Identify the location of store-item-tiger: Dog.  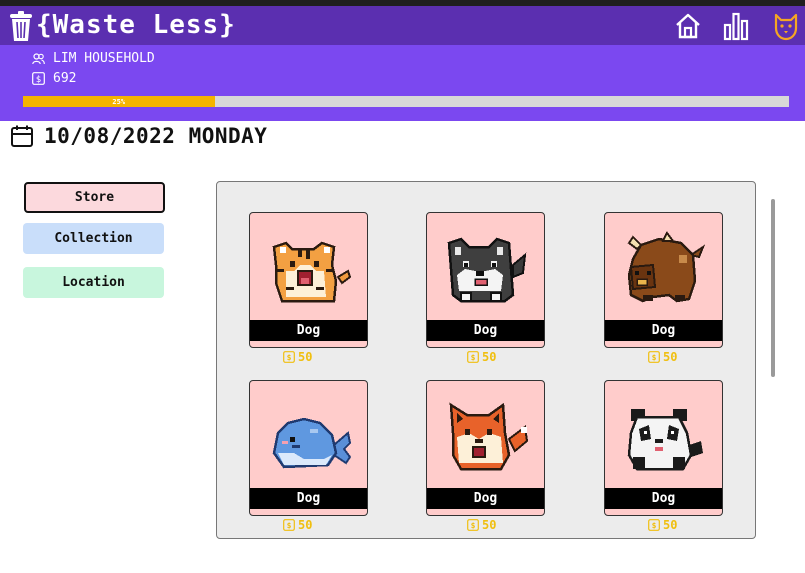
(308, 280).